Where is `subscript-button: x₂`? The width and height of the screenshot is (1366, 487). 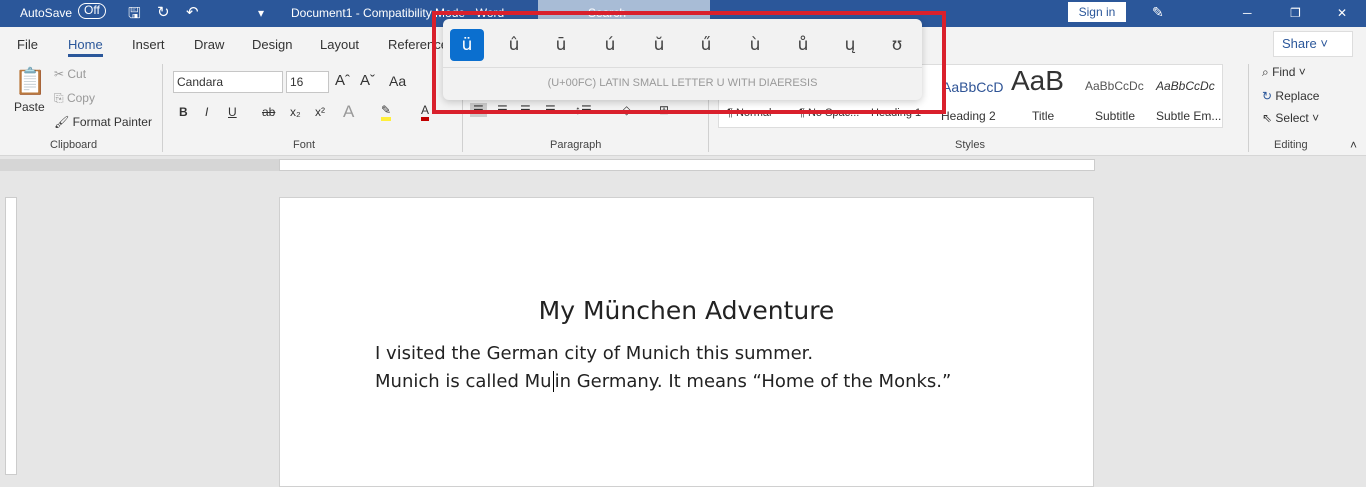 subscript-button: x₂ is located at coordinates (295, 112).